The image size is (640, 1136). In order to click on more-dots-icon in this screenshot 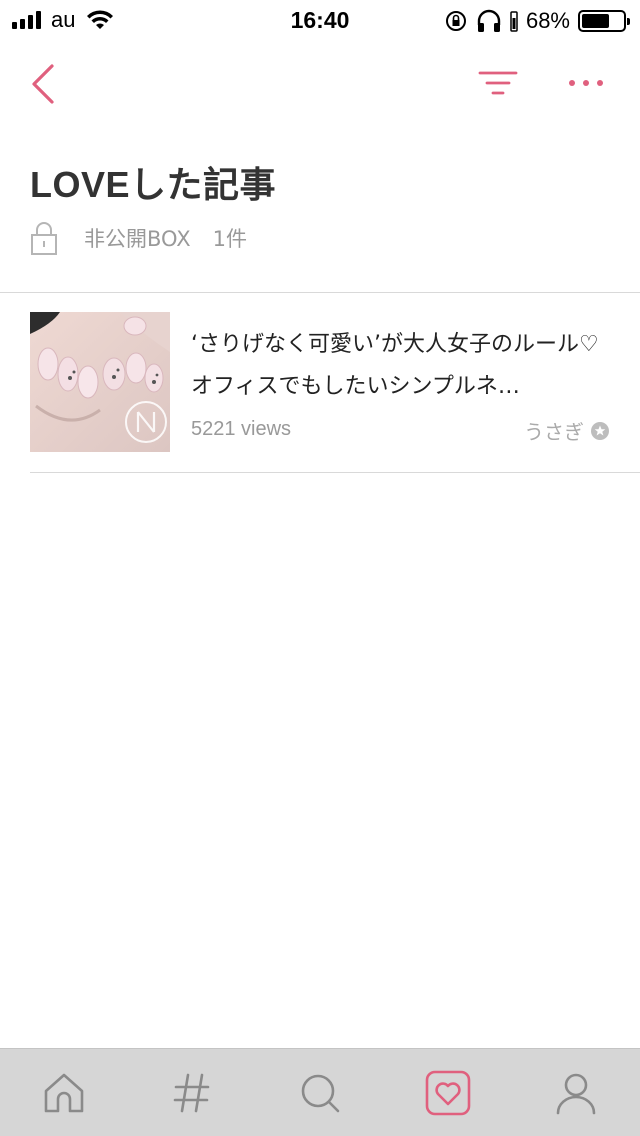, I will do `click(586, 83)`.